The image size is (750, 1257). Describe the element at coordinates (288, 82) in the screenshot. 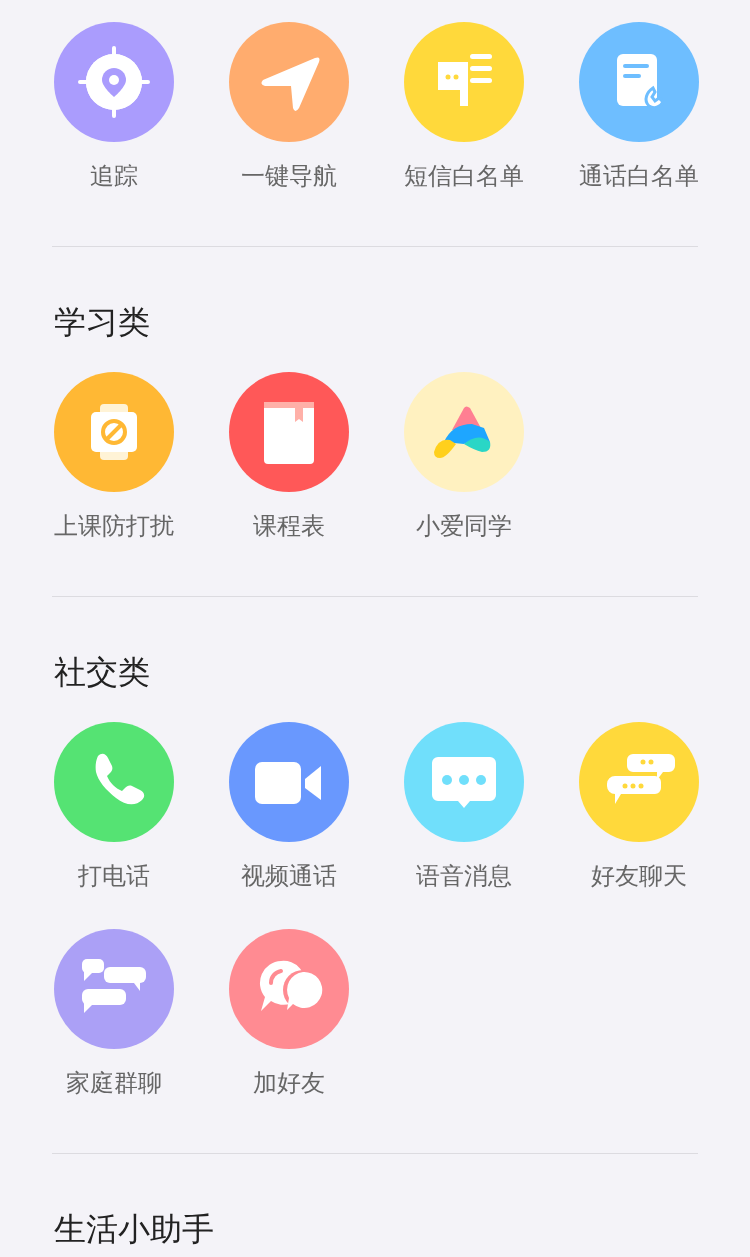

I see `navigate-icon` at that location.